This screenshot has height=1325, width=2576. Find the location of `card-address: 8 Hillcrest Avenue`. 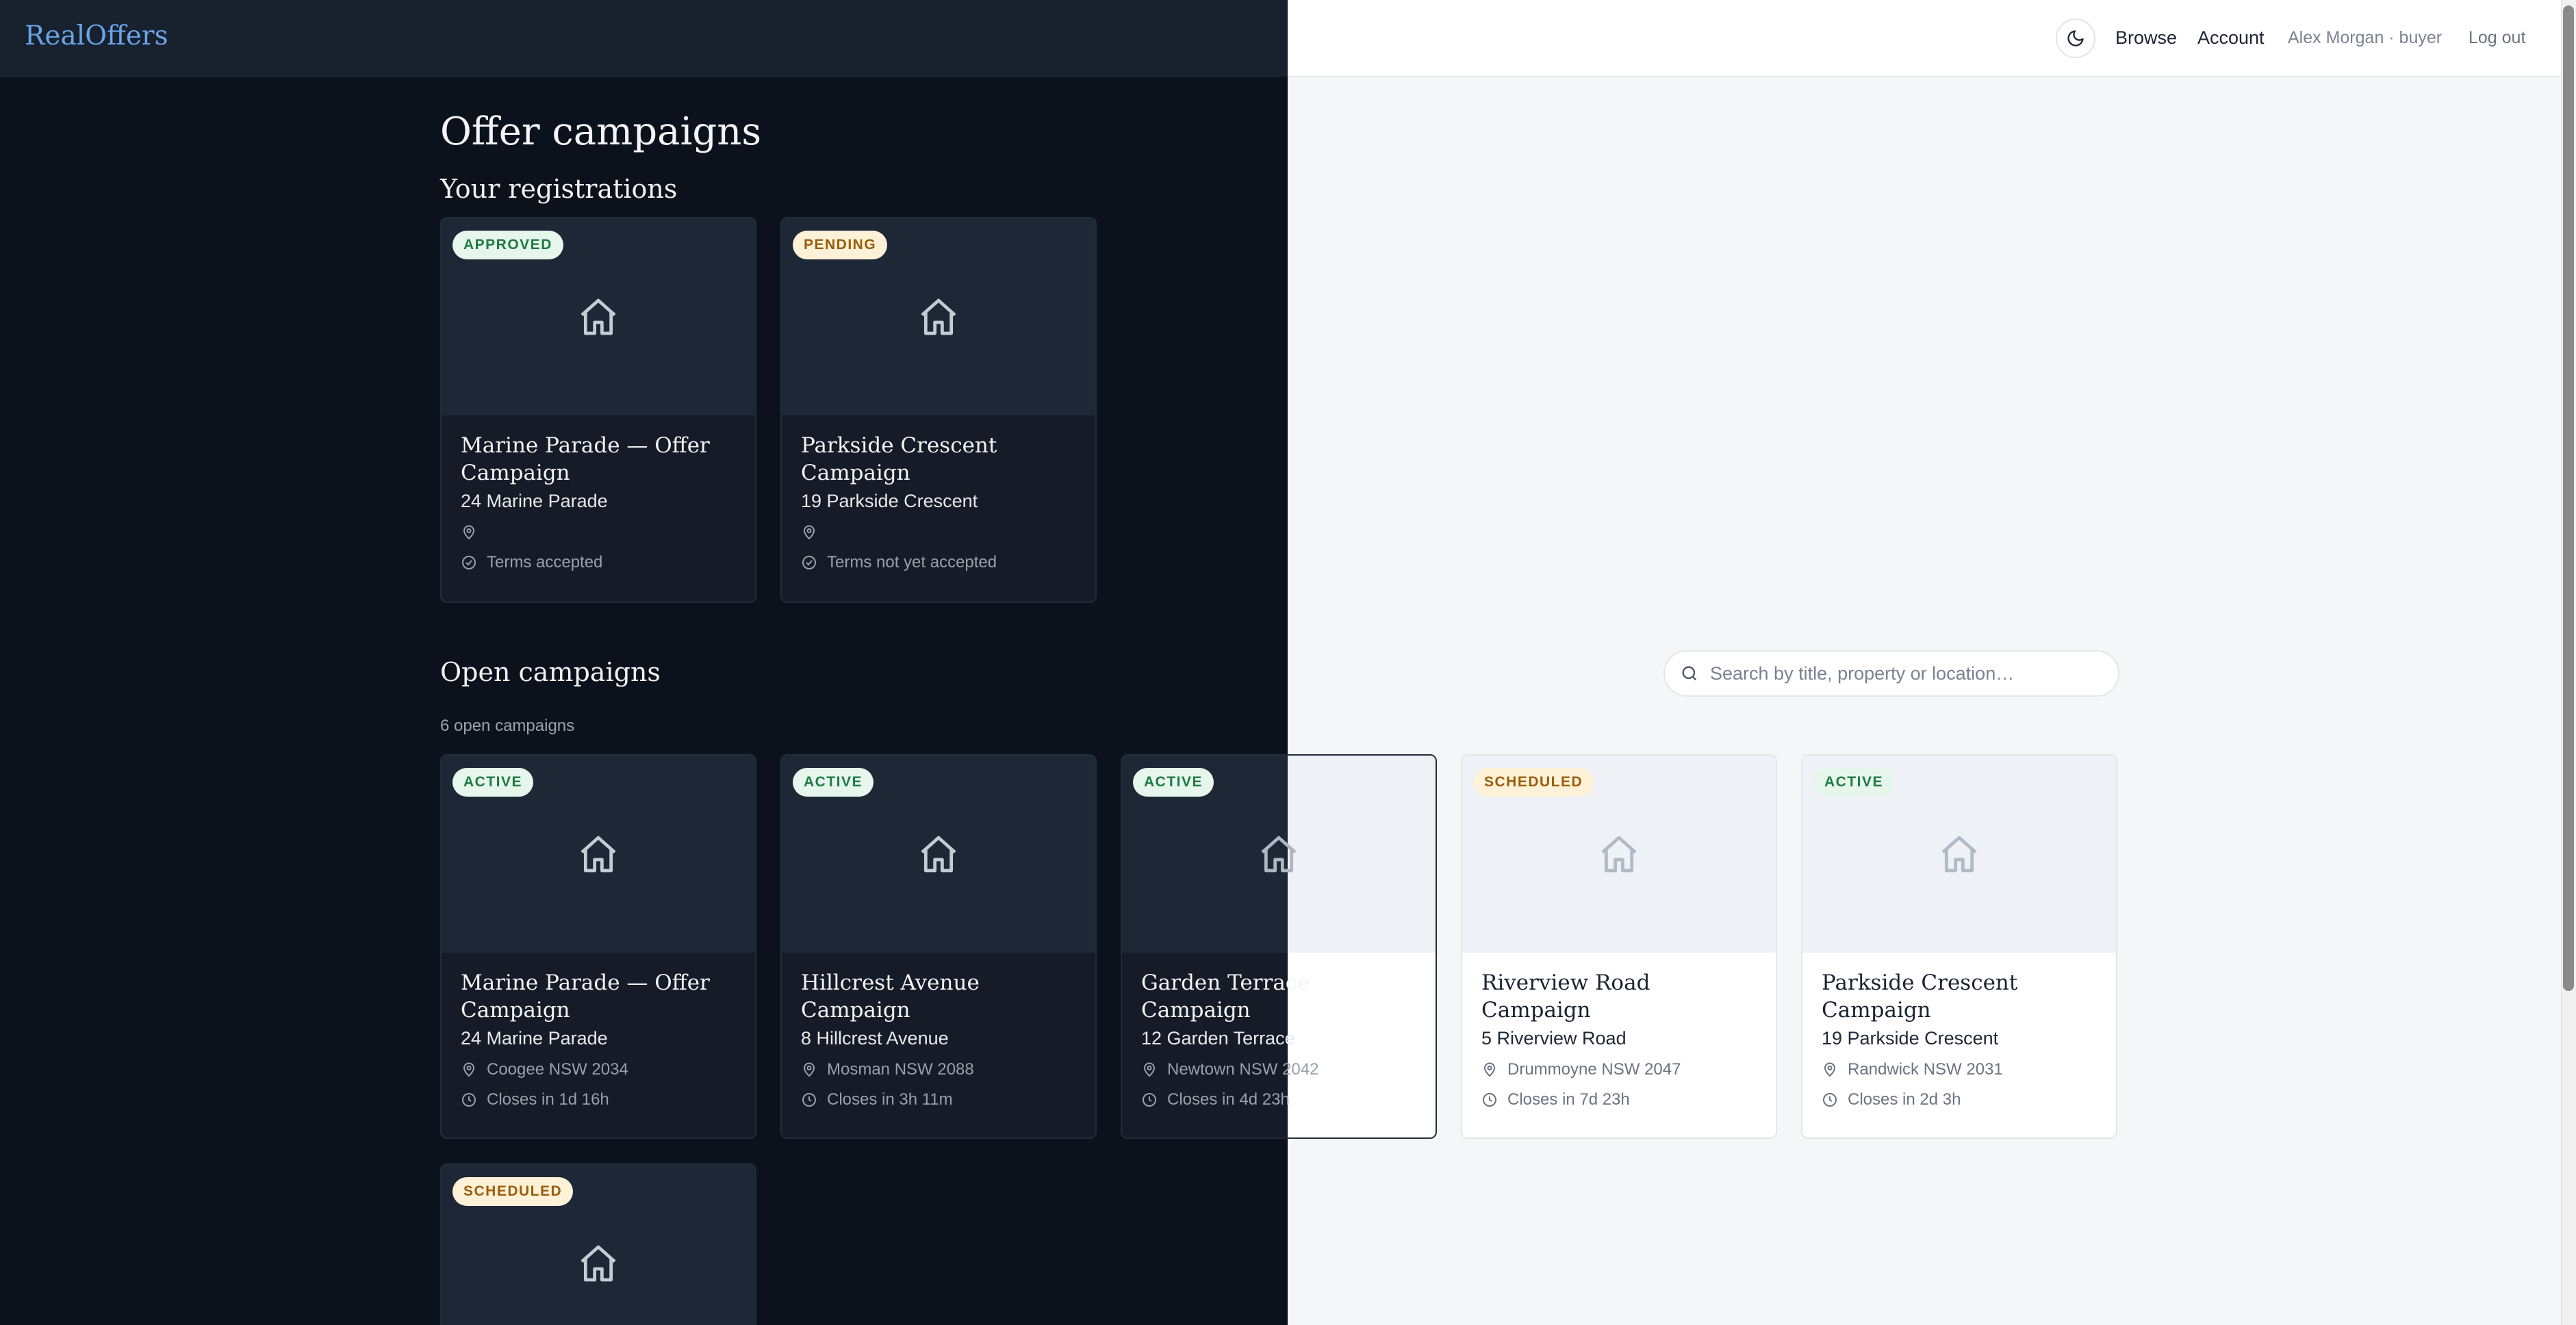

card-address: 8 Hillcrest Avenue is located at coordinates (875, 1038).